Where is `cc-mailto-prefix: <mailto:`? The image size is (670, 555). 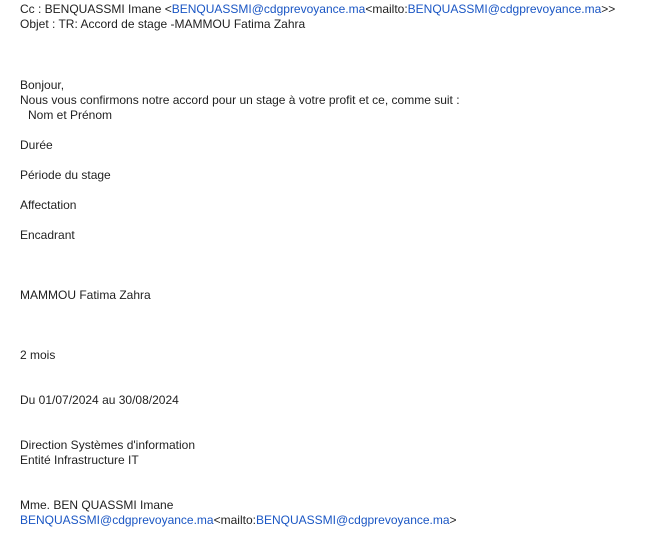
cc-mailto-prefix: <mailto: is located at coordinates (386, 9).